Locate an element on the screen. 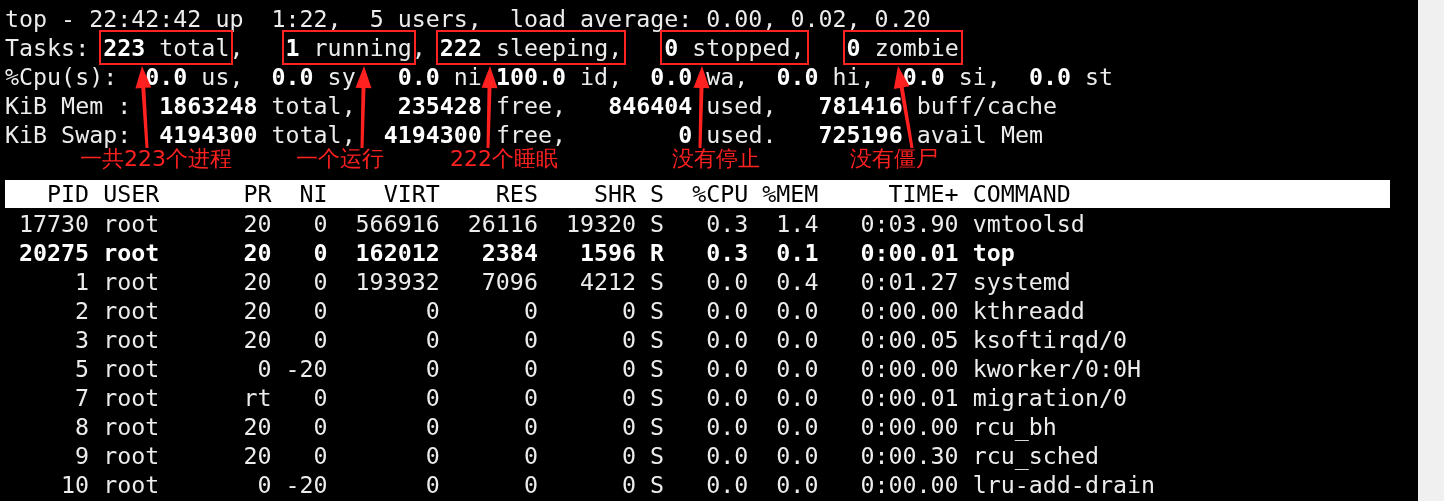 This screenshot has width=1444, height=501. column-header: %CPU is located at coordinates (720, 194).